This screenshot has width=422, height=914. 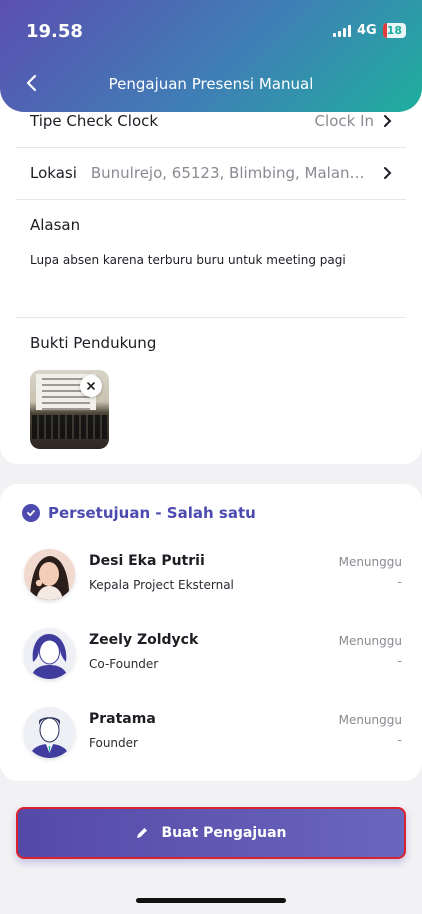 What do you see at coordinates (122, 719) in the screenshot?
I see `approver-name: Pratama` at bounding box center [122, 719].